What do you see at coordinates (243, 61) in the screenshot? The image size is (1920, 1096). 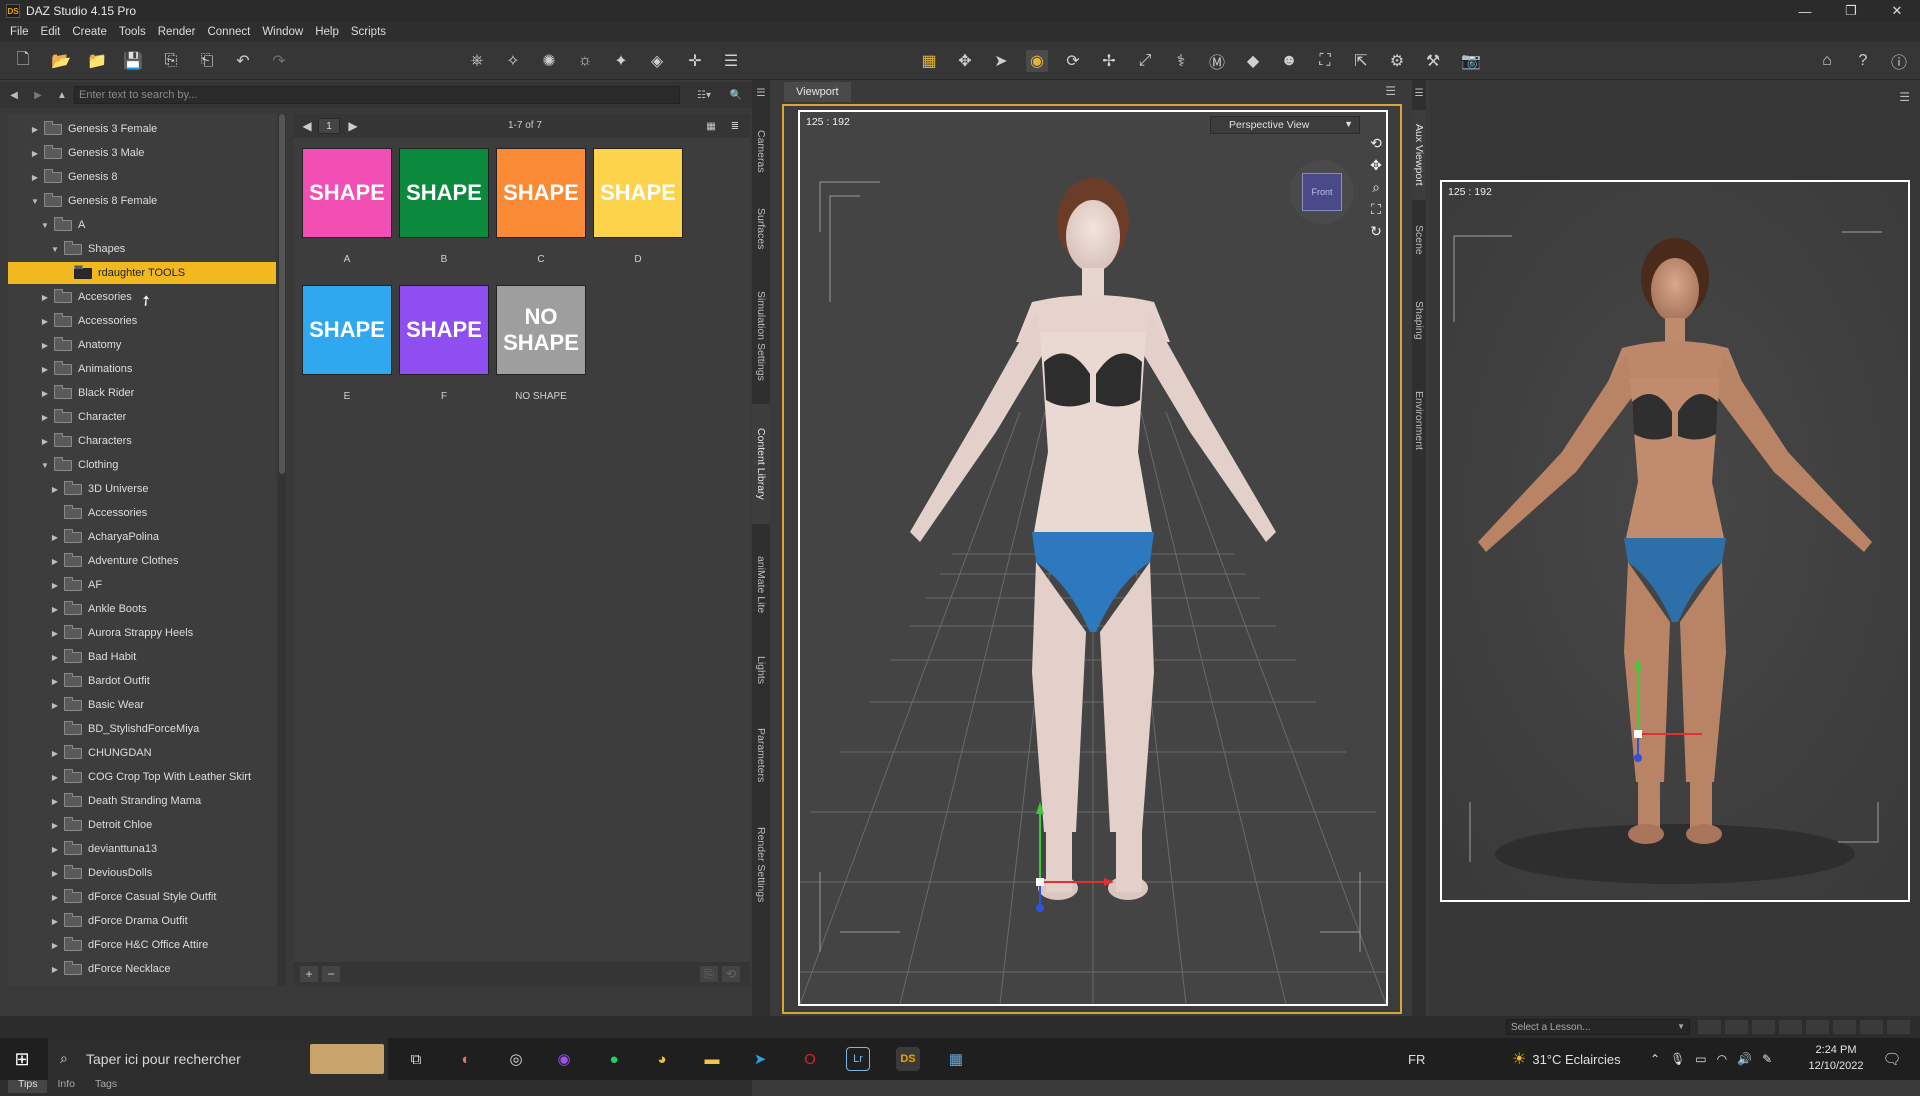 I see `undo-icon: ↶` at bounding box center [243, 61].